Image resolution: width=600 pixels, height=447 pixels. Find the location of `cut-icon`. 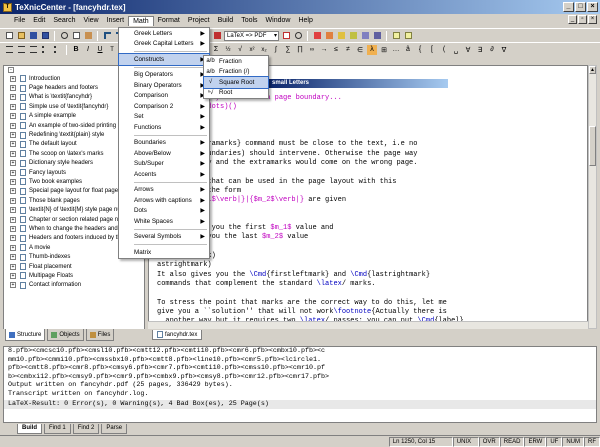

cut-icon is located at coordinates (64, 36).